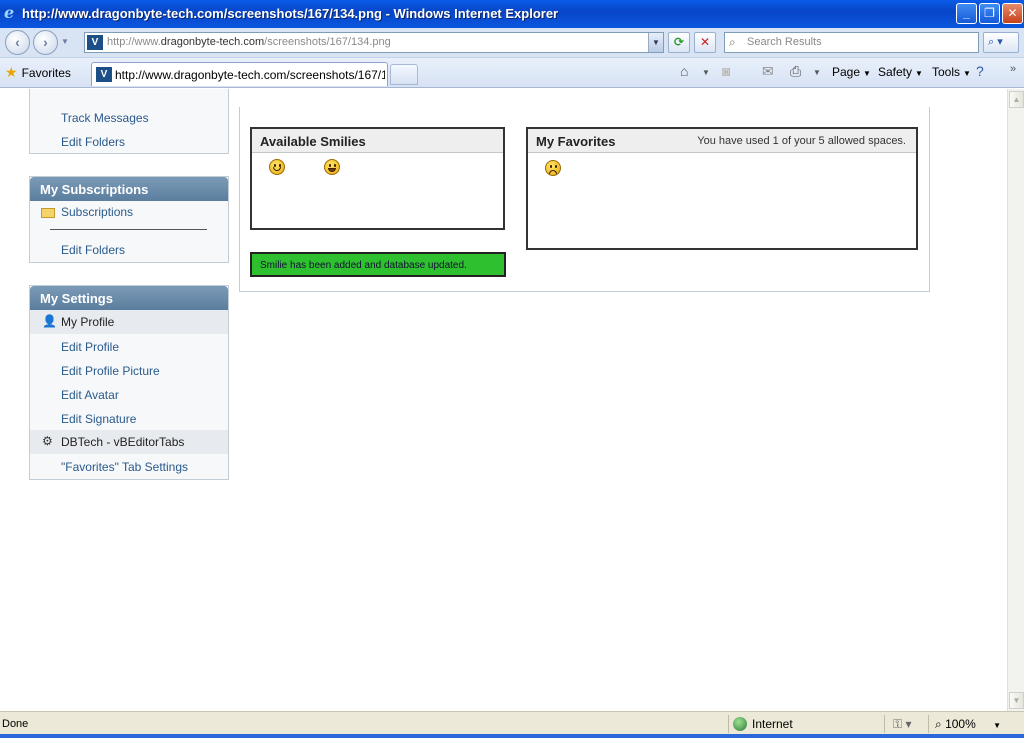 This screenshot has width=1024, height=738. I want to click on globe-icon, so click(740, 724).